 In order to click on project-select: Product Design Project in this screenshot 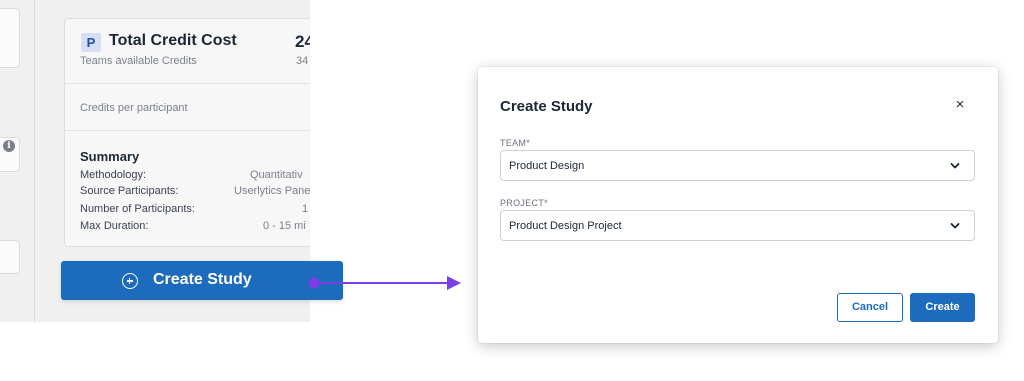, I will do `click(737, 225)`.